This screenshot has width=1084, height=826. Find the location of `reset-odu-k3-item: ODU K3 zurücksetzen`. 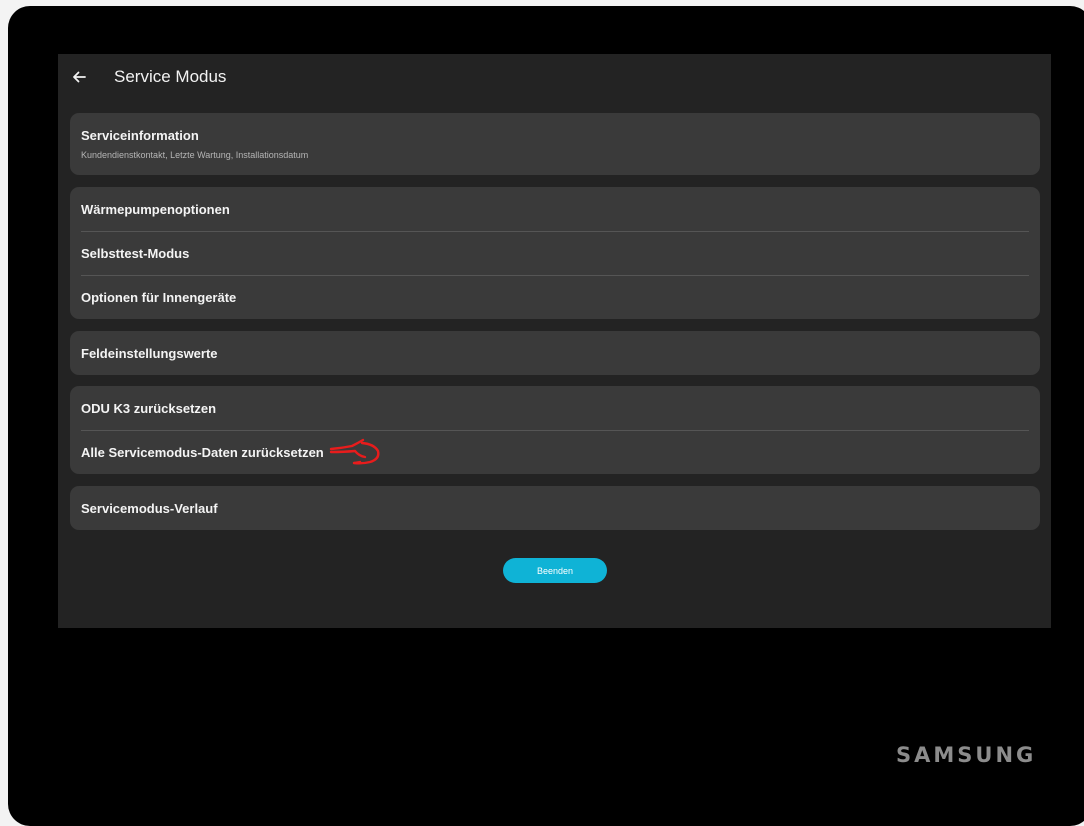

reset-odu-k3-item: ODU K3 zurücksetzen is located at coordinates (555, 408).